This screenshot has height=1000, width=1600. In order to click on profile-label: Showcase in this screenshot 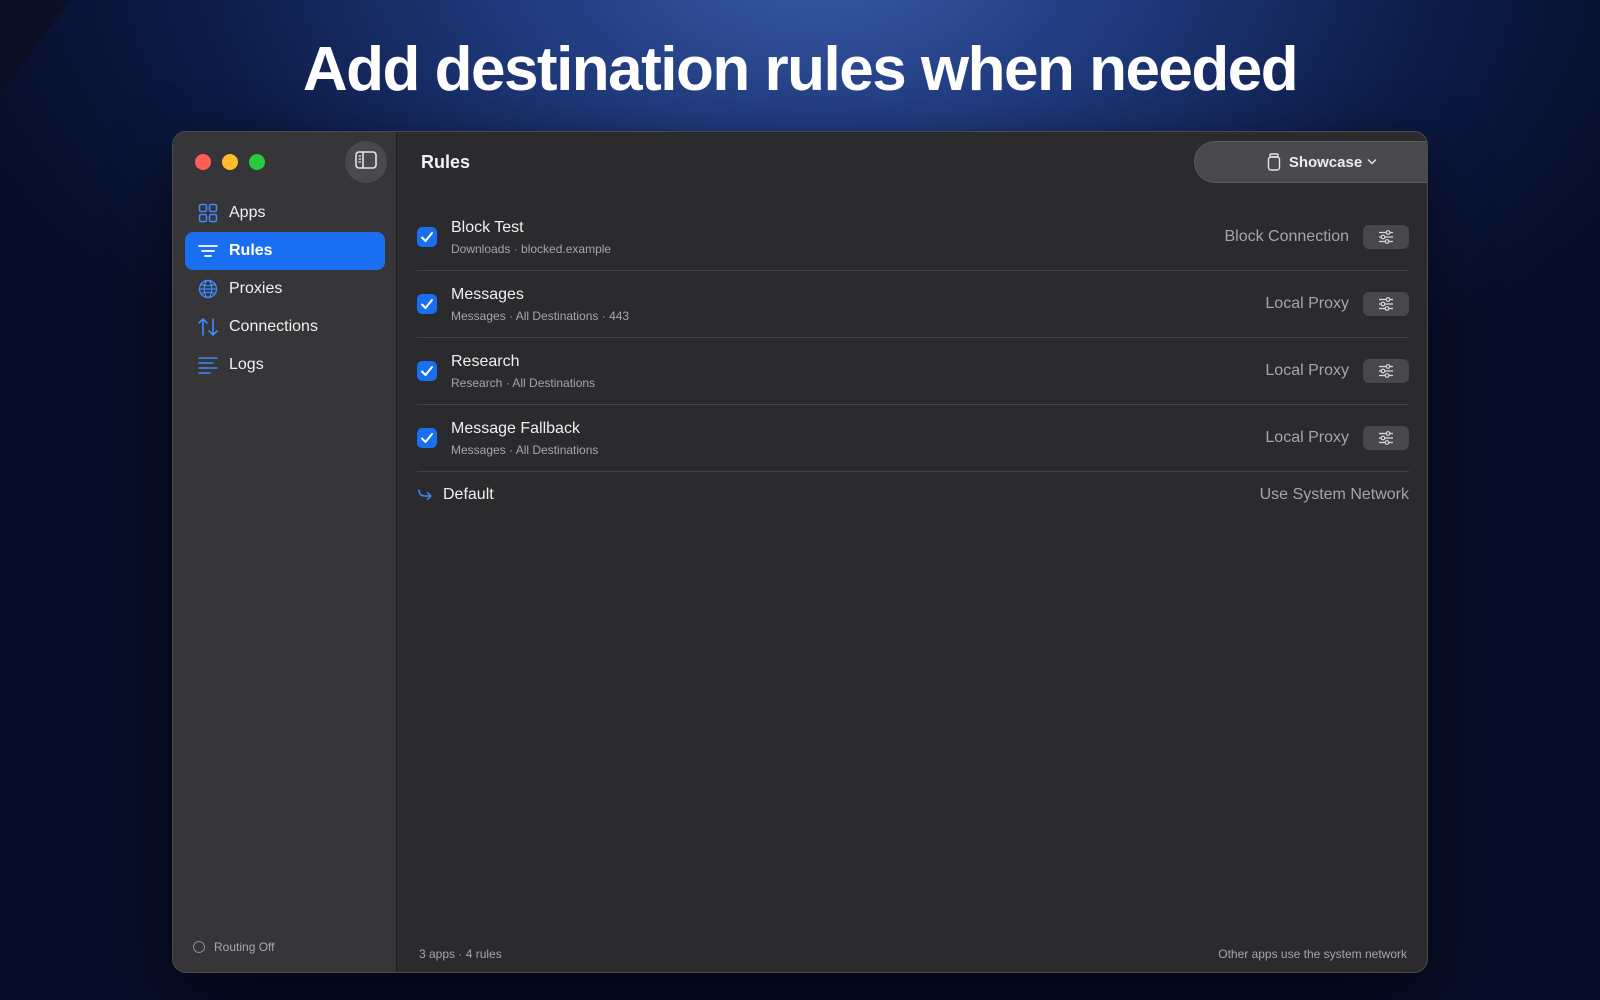, I will do `click(1325, 162)`.